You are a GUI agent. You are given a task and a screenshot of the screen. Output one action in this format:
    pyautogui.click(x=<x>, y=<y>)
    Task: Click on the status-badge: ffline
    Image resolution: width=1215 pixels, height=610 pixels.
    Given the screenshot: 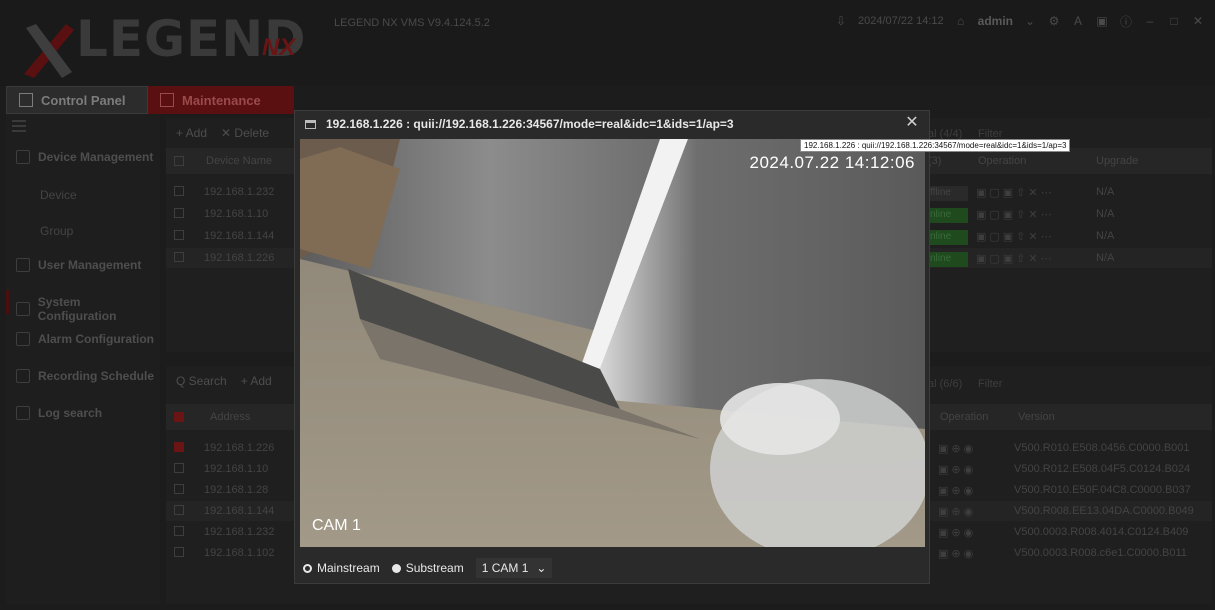 What is the action you would take?
    pyautogui.click(x=947, y=193)
    